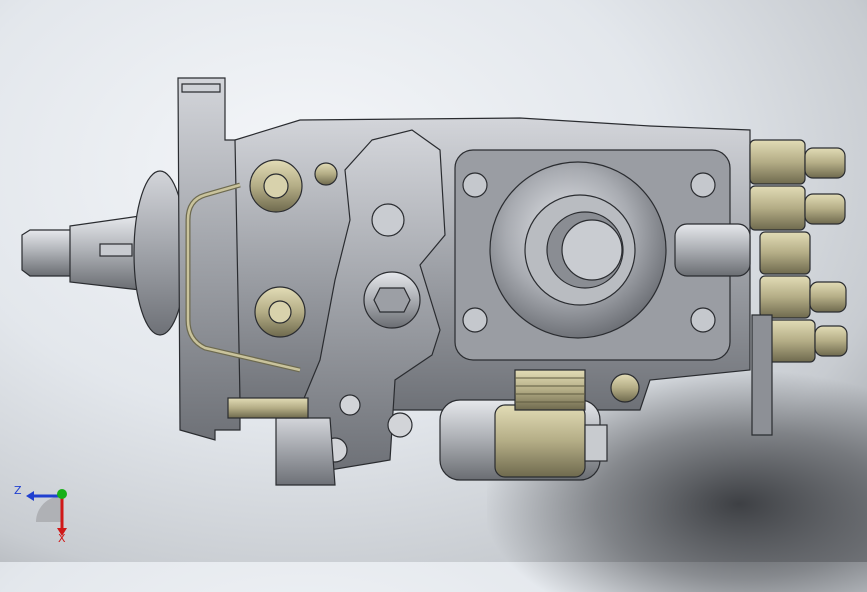 This screenshot has width=867, height=592. Describe the element at coordinates (30, 496) in the screenshot. I see `z-axis-arrow` at that location.